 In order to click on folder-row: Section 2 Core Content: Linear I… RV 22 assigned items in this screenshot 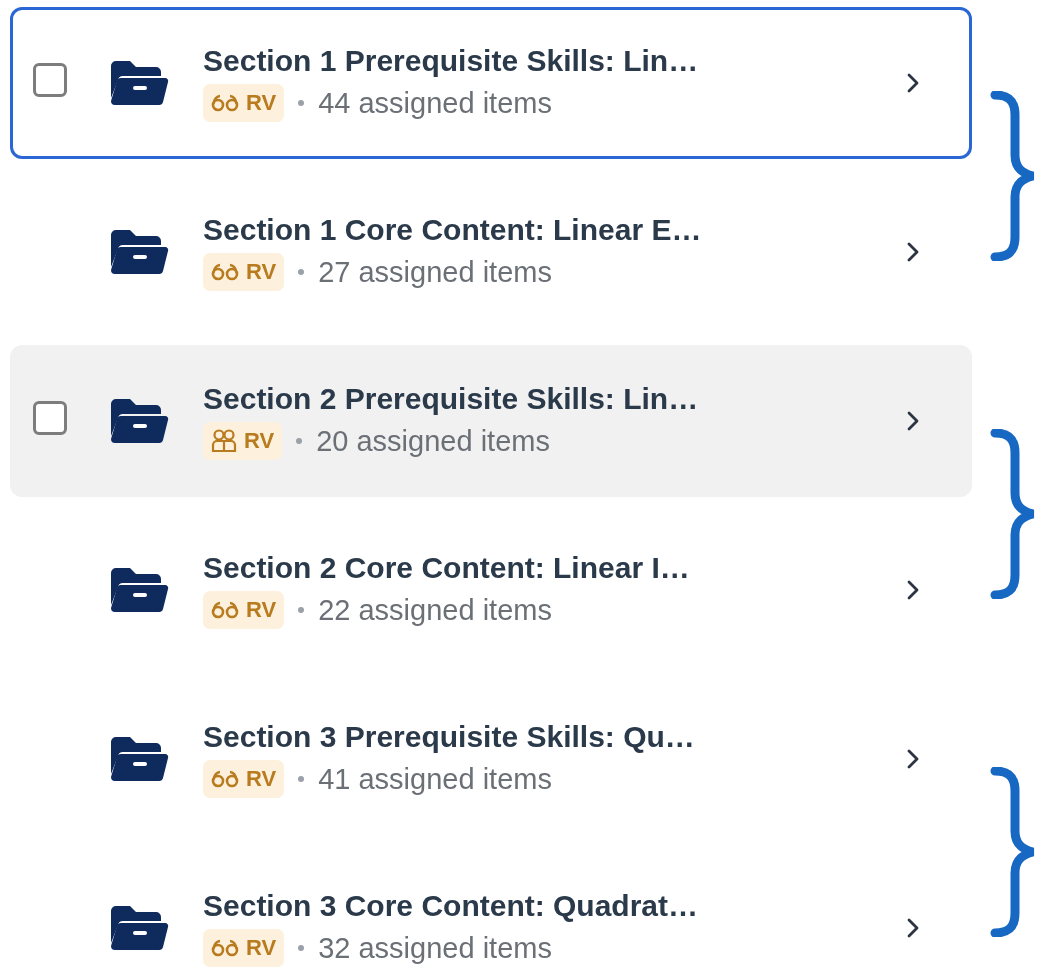, I will do `click(491, 590)`.